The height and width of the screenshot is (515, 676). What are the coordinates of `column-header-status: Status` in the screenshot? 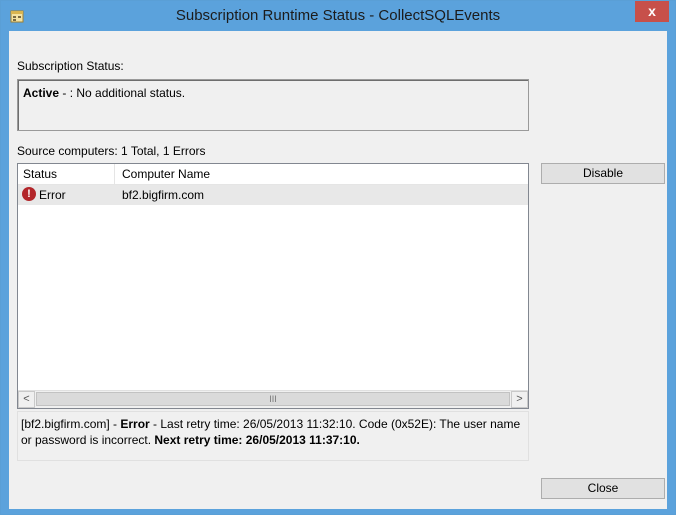 It's located at (40, 174).